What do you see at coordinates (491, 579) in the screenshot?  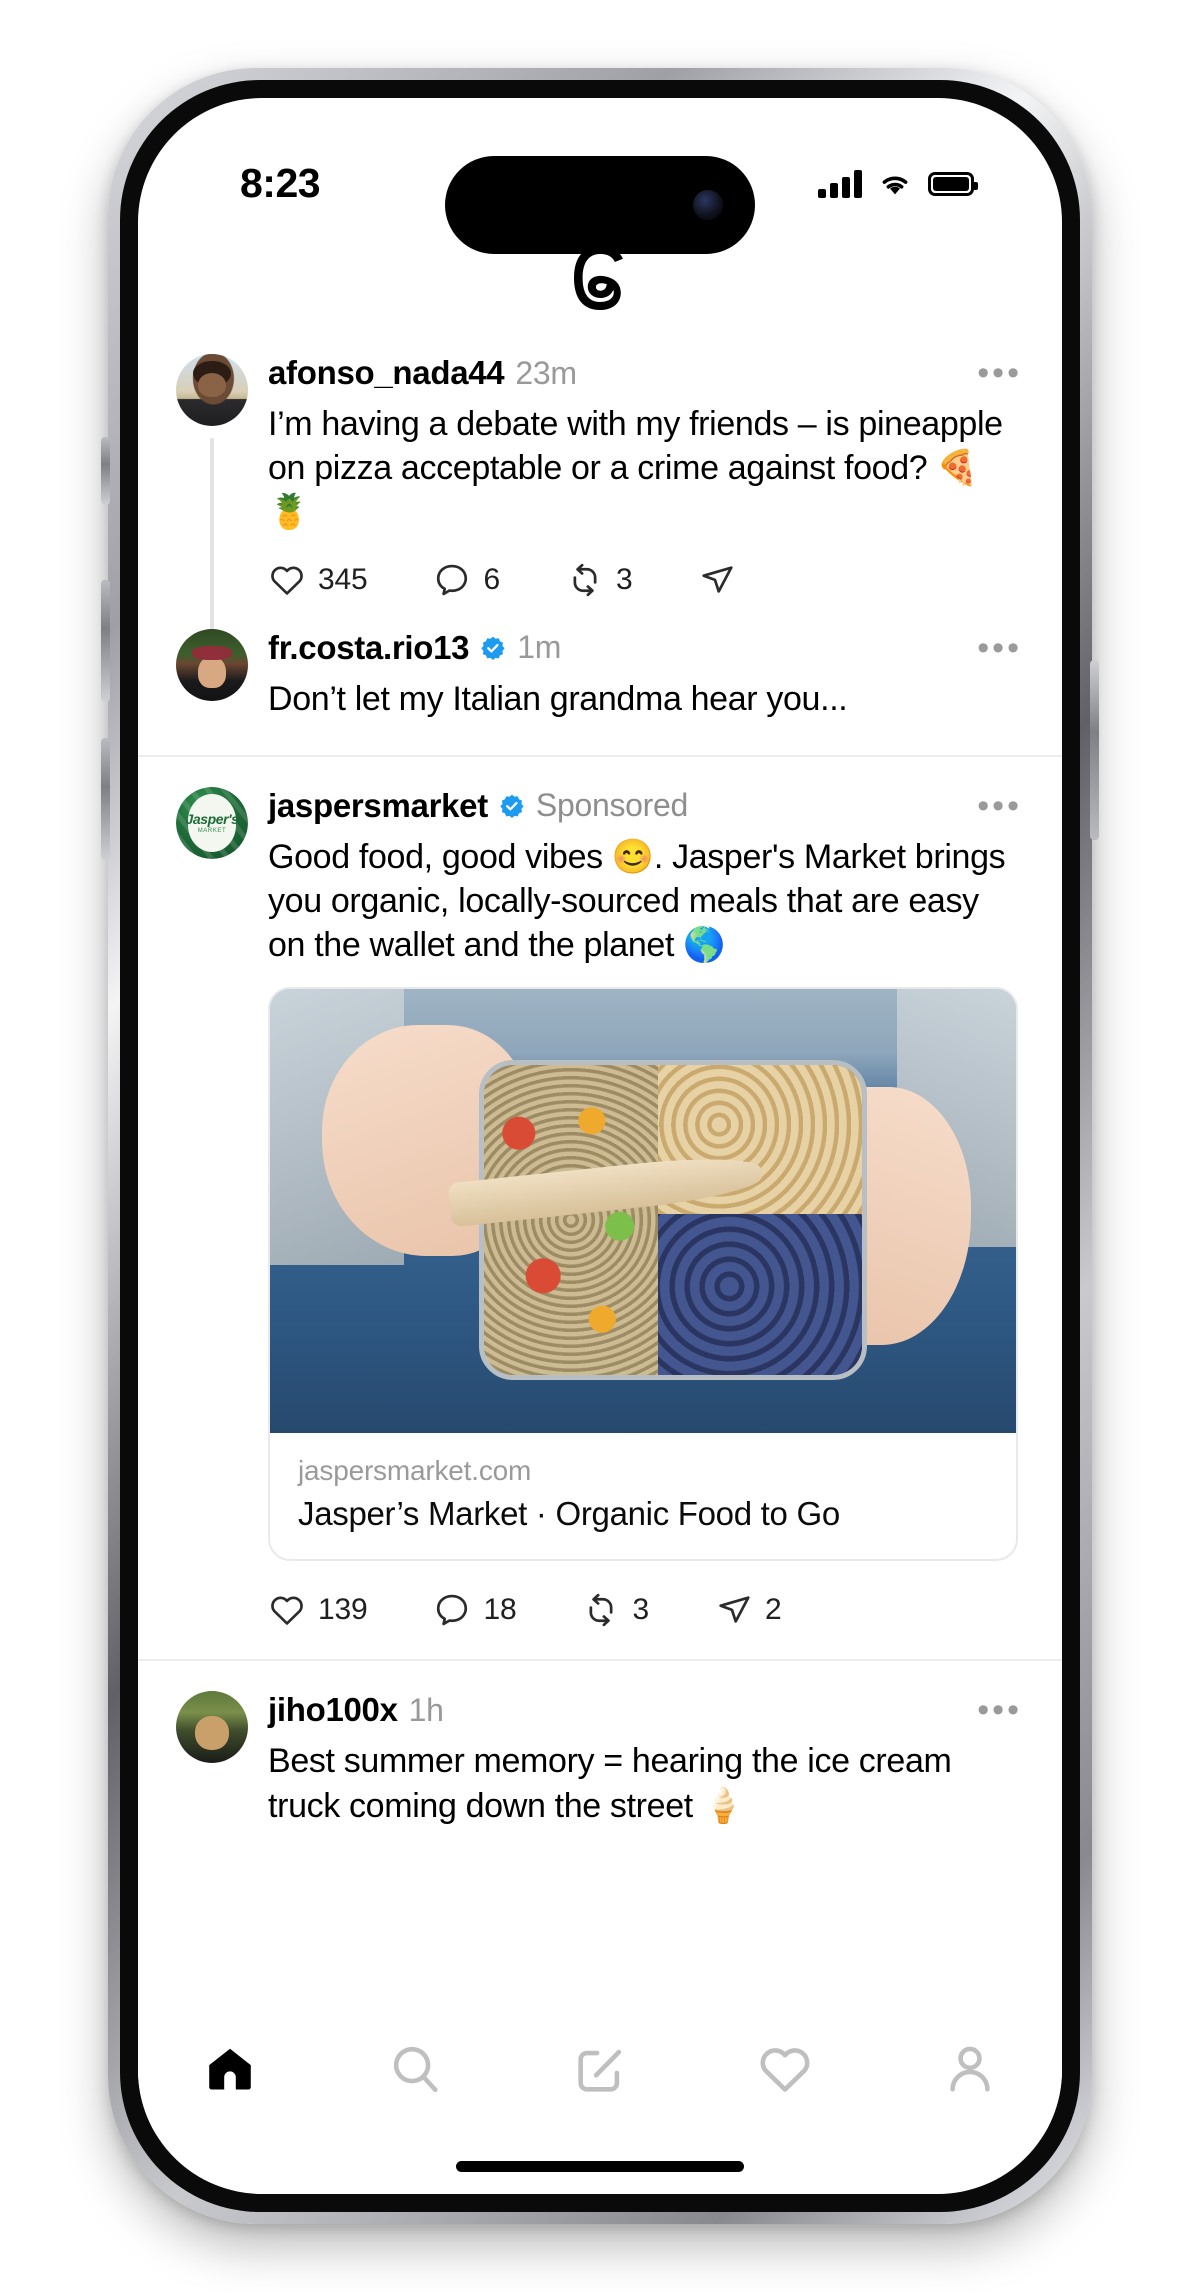 I see `reply-count: 6` at bounding box center [491, 579].